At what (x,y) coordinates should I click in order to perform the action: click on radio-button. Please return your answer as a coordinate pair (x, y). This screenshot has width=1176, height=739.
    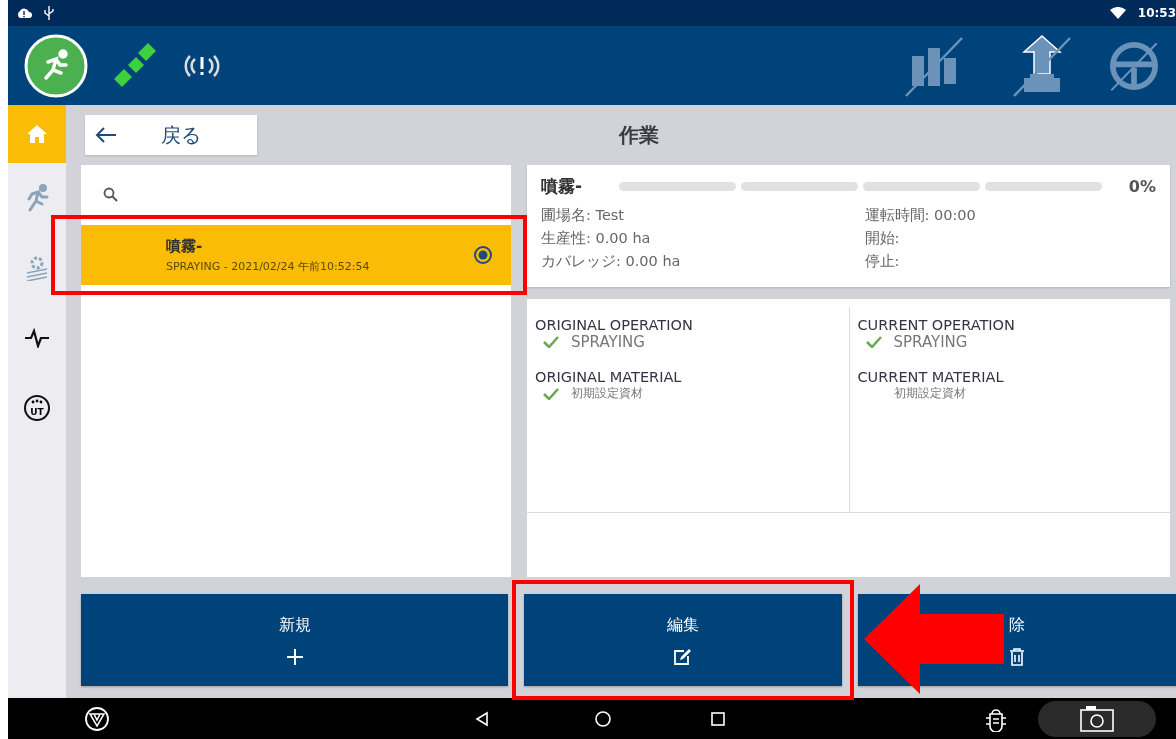
    Looking at the image, I should click on (483, 255).